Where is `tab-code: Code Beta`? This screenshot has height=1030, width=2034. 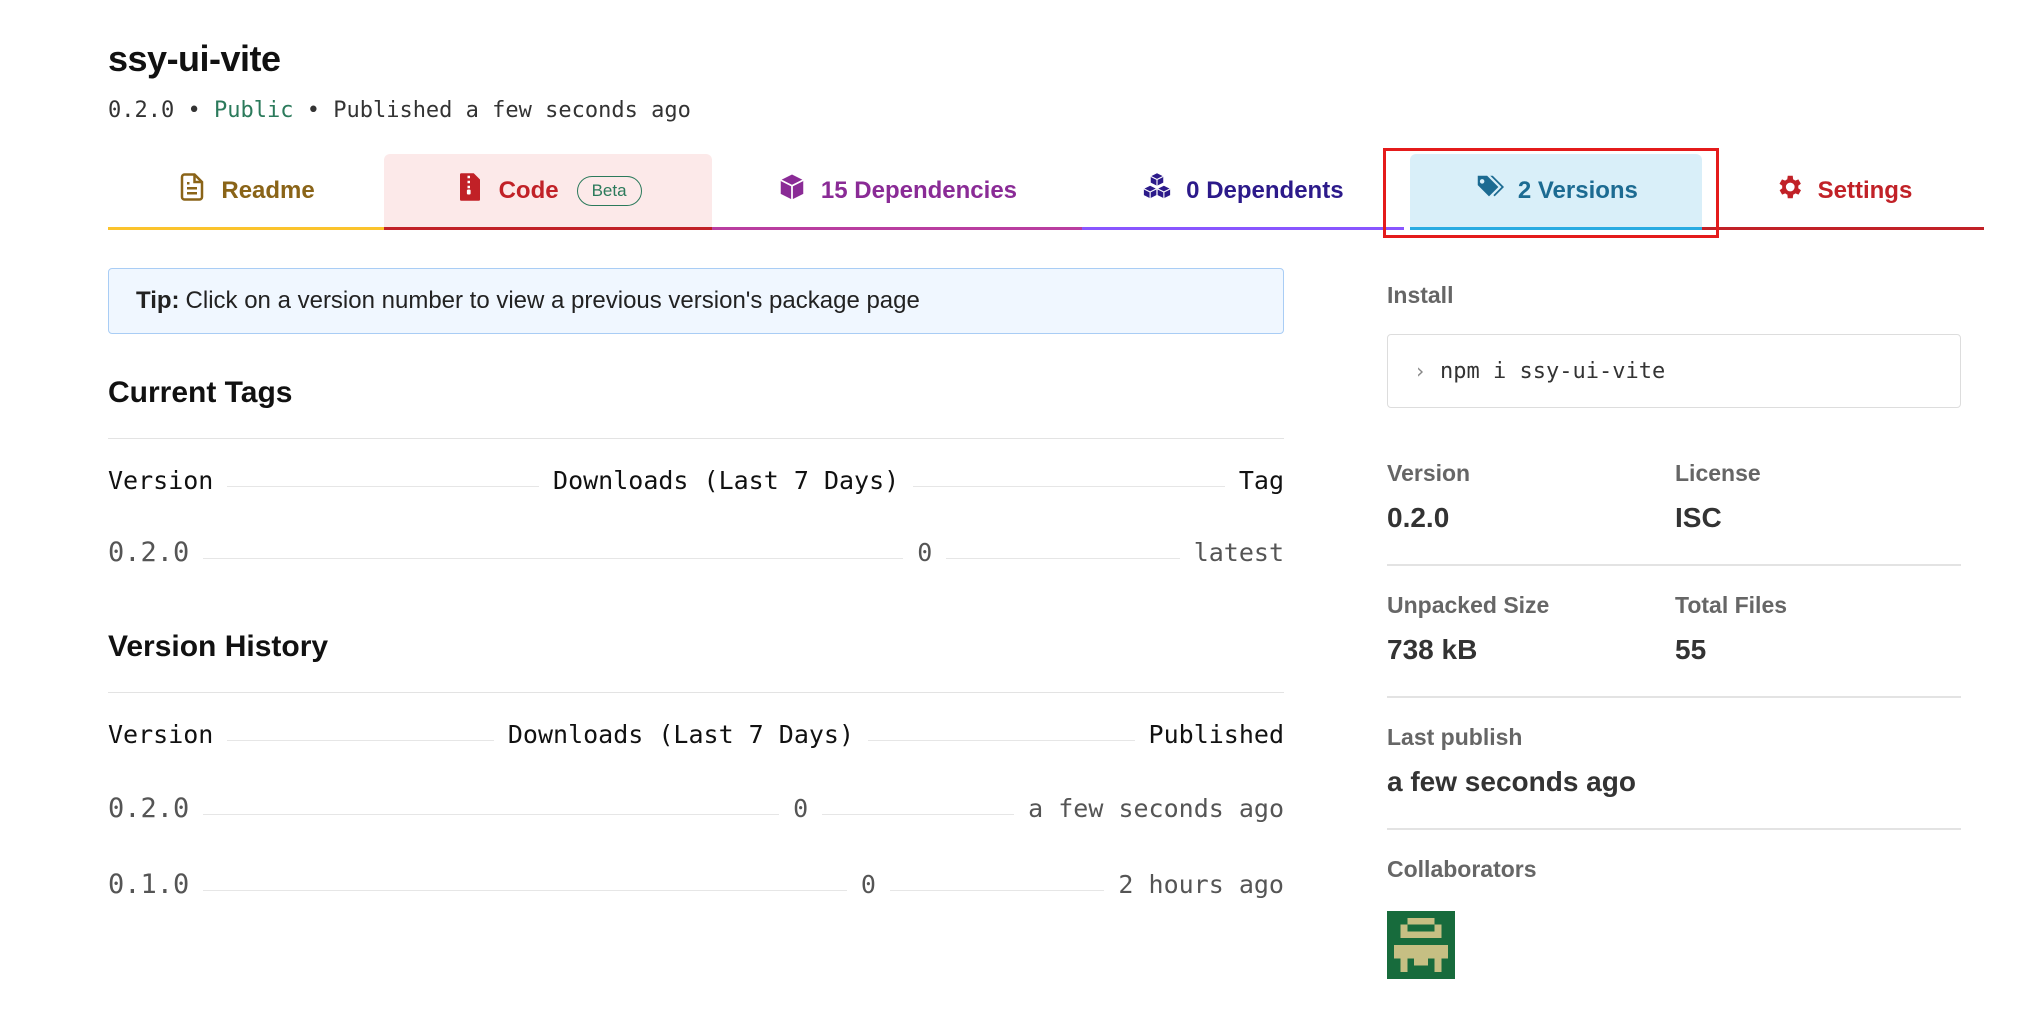
tab-code: Code Beta is located at coordinates (548, 192).